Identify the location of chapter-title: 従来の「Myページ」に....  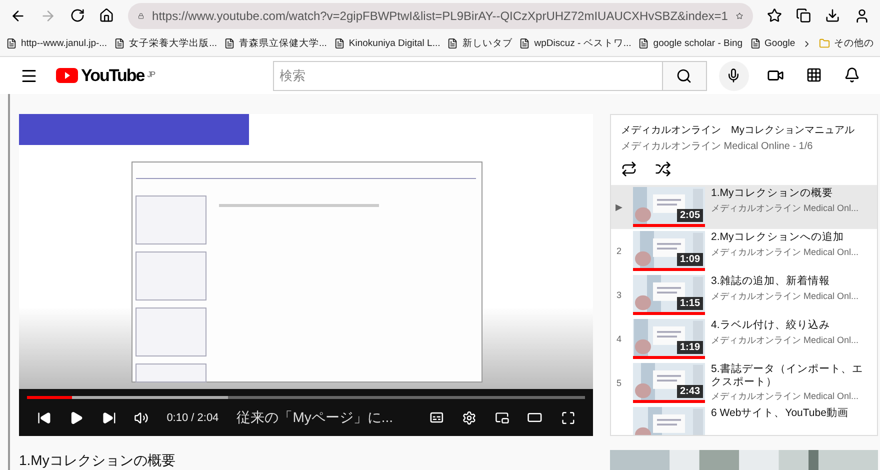
(315, 417).